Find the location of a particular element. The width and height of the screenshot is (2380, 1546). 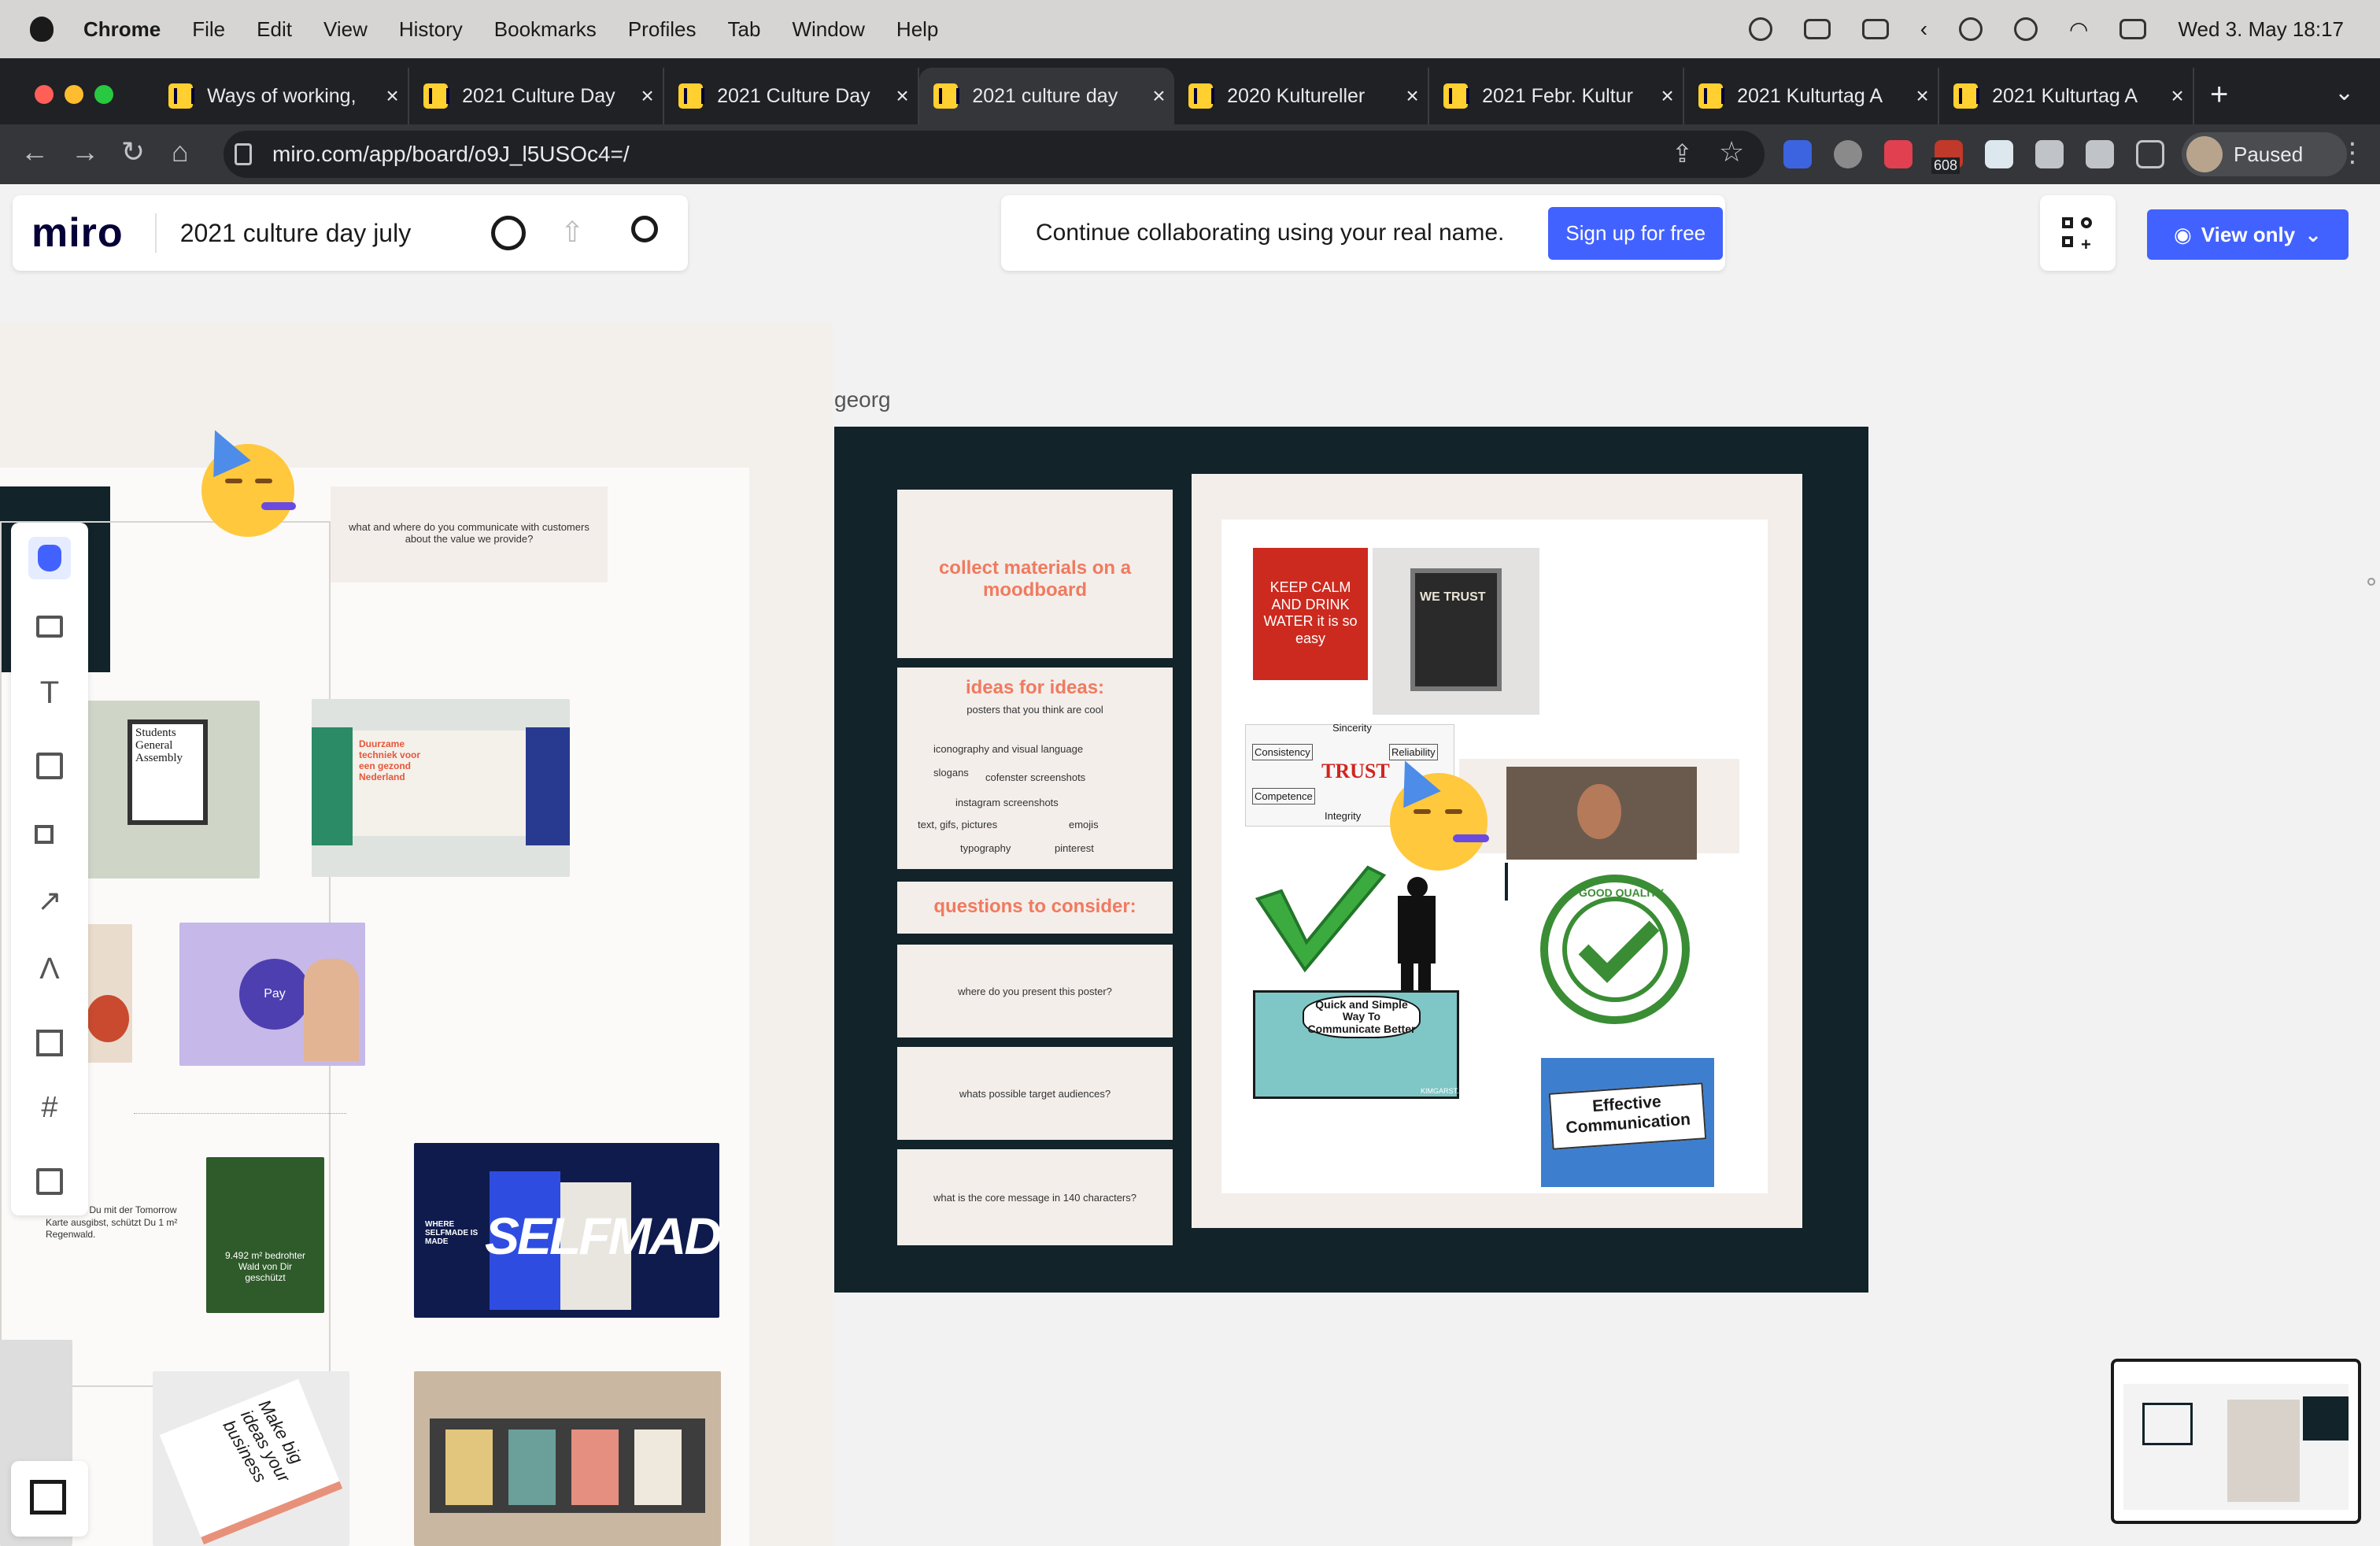

side-panel-icon is located at coordinates (2150, 154).